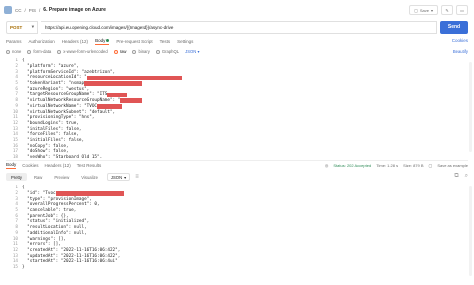 Image resolution: width=474 pixels, height=285 pixels. Describe the element at coordinates (466, 176) in the screenshot. I see `search-icon: ⌕` at that location.